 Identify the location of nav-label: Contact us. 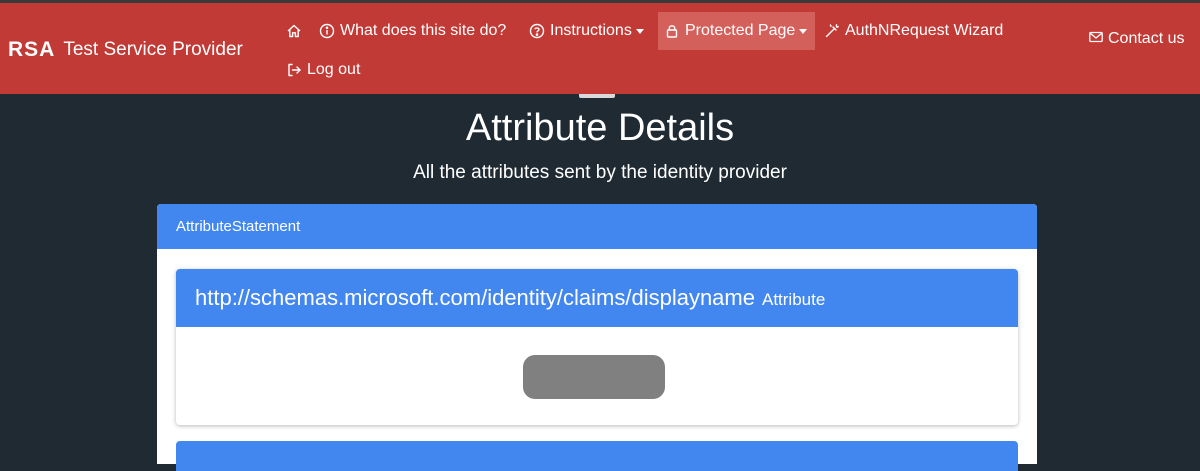
(1146, 38).